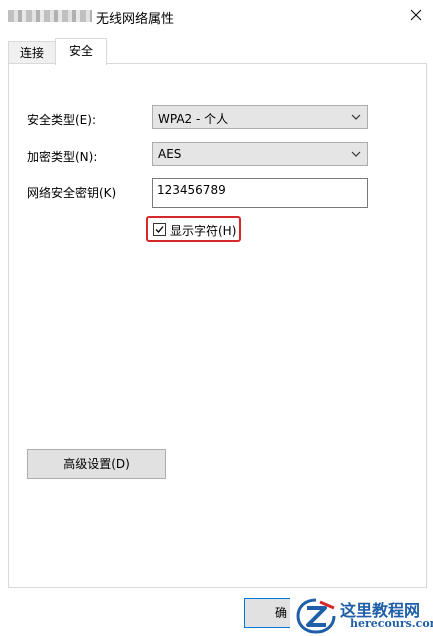 This screenshot has height=636, width=433. I want to click on encryption-type-label: 加密类型(N):, so click(62, 157).